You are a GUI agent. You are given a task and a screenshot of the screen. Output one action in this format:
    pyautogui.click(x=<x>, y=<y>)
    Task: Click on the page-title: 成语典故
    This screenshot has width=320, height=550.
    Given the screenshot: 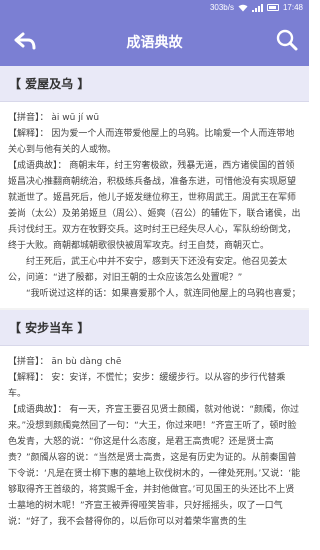 What is the action you would take?
    pyautogui.click(x=154, y=43)
    